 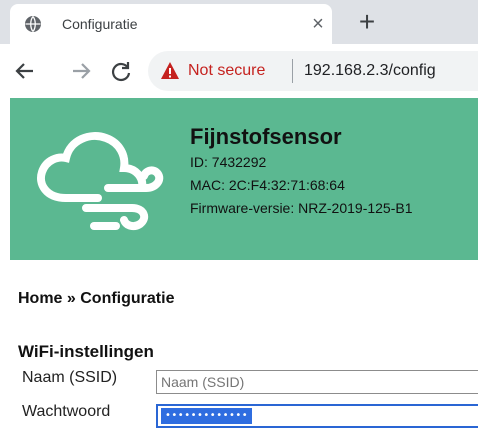 What do you see at coordinates (318, 24) in the screenshot?
I see `tab-close-button: ×` at bounding box center [318, 24].